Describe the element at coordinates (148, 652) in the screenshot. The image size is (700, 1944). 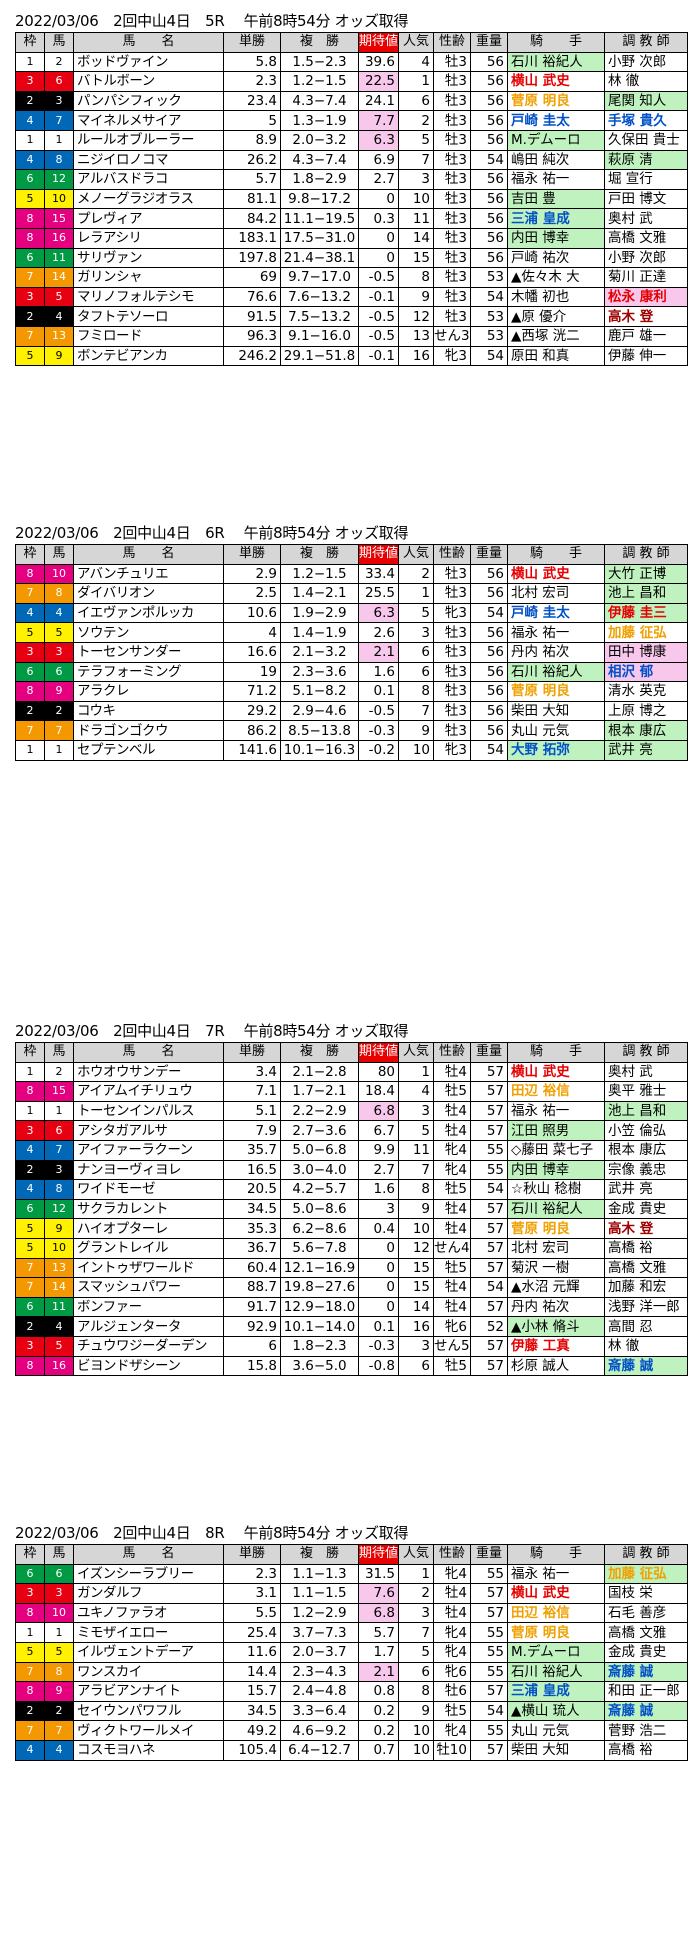
I see `horse-name-cell: トーセンサンダー` at that location.